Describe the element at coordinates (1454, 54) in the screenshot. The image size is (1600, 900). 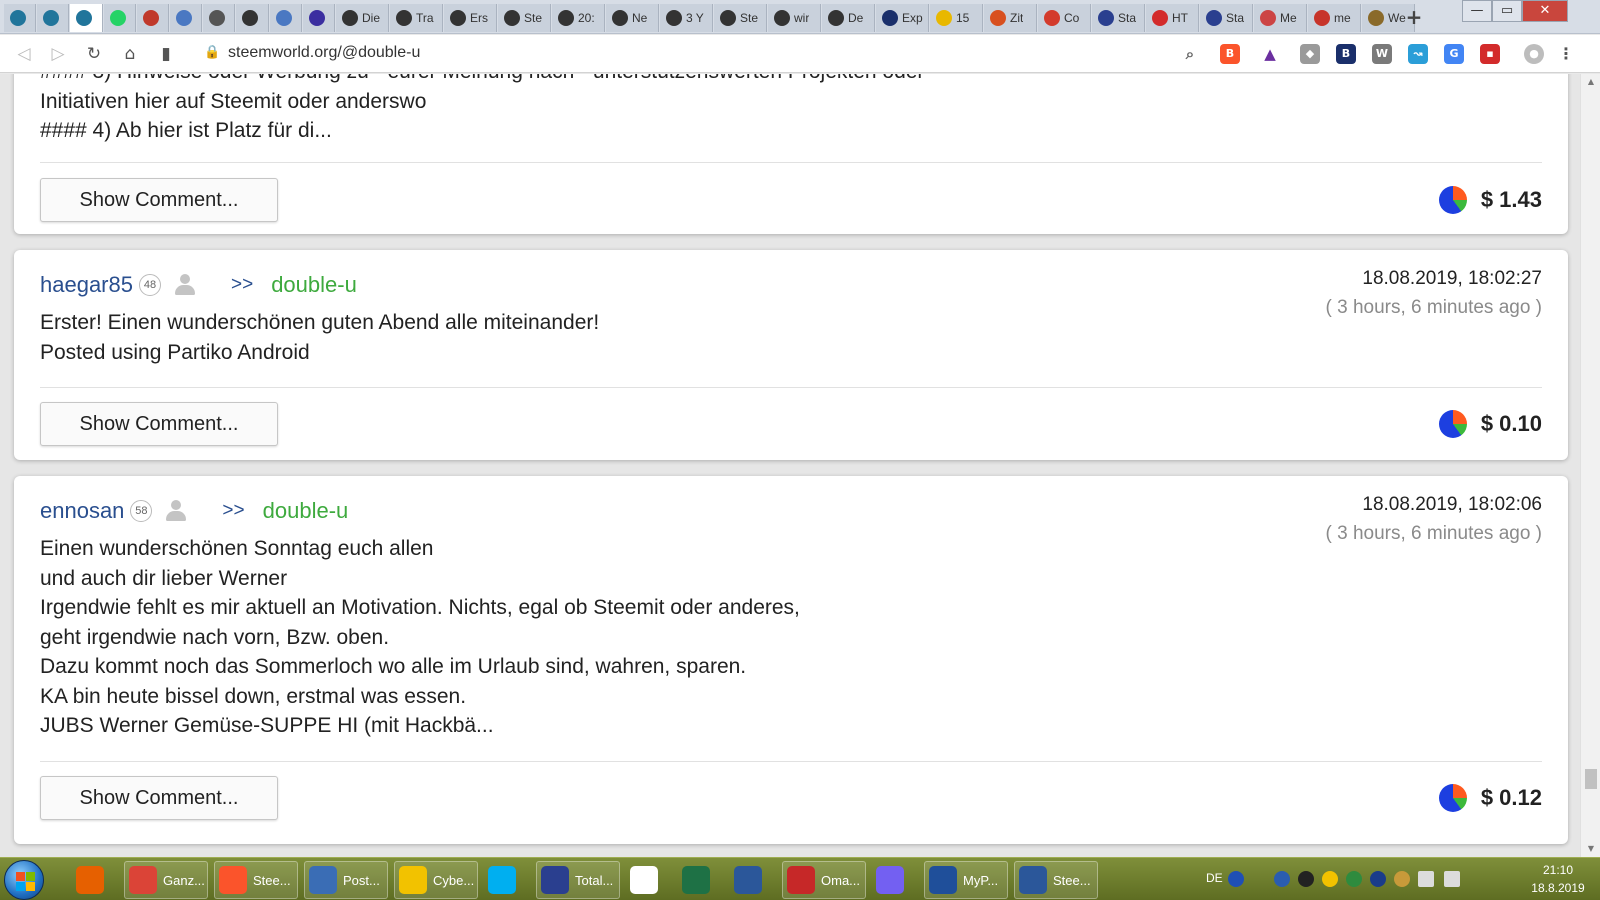
I see `translate-extension-icon: G` at that location.